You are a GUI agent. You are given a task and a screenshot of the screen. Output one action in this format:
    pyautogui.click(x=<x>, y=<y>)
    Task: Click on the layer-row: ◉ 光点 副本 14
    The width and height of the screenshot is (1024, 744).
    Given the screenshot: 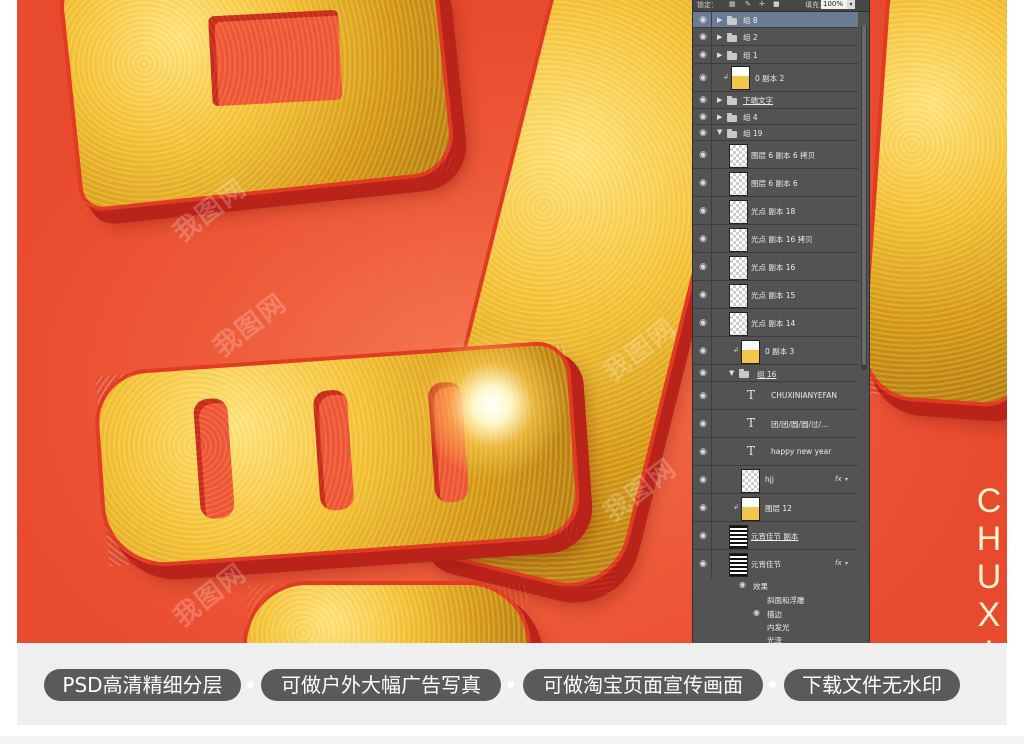 What is the action you would take?
    pyautogui.click(x=775, y=323)
    